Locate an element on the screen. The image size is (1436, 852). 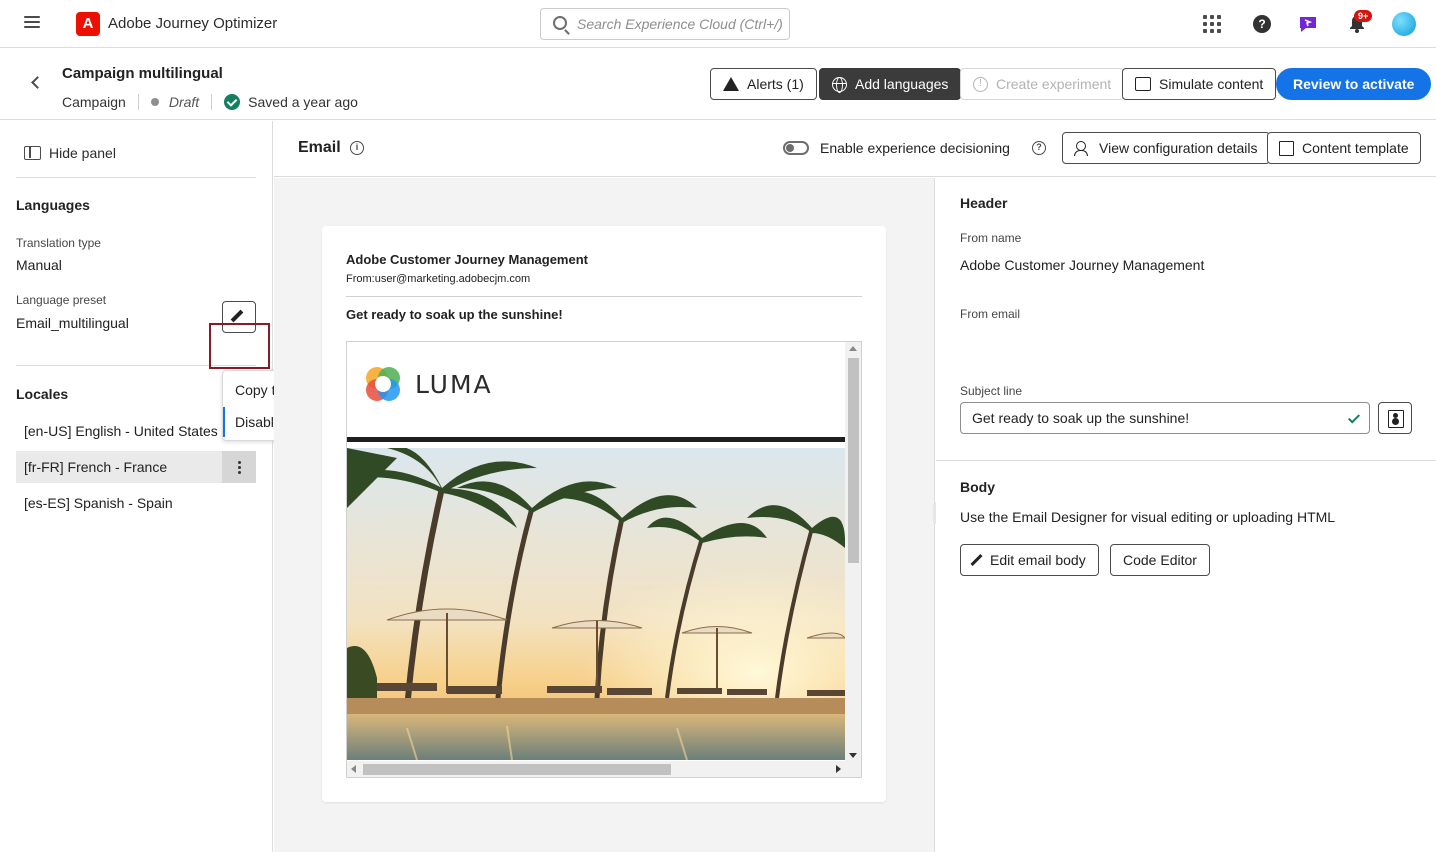
locale-item-fr-fr: [fr-FR] French - France is located at coordinates (136, 467).